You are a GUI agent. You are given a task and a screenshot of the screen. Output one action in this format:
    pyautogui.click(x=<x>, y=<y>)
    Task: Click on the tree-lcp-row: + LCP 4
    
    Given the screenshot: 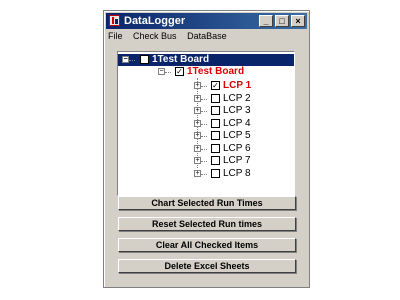 What is the action you would take?
    pyautogui.click(x=206, y=124)
    